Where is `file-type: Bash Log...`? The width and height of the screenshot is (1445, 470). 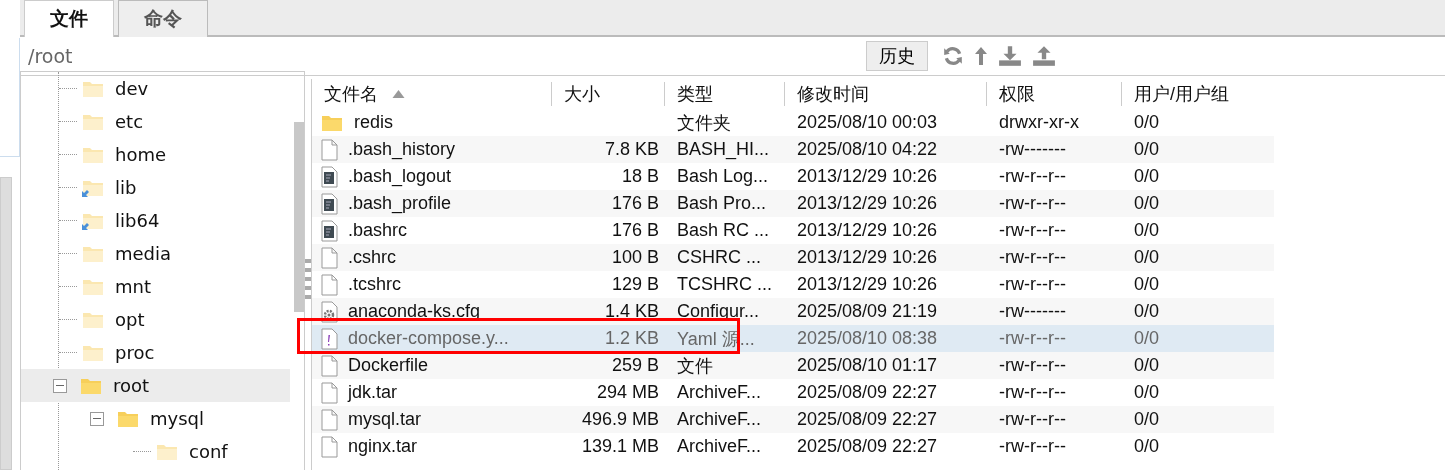
file-type: Bash Log... is located at coordinates (723, 176).